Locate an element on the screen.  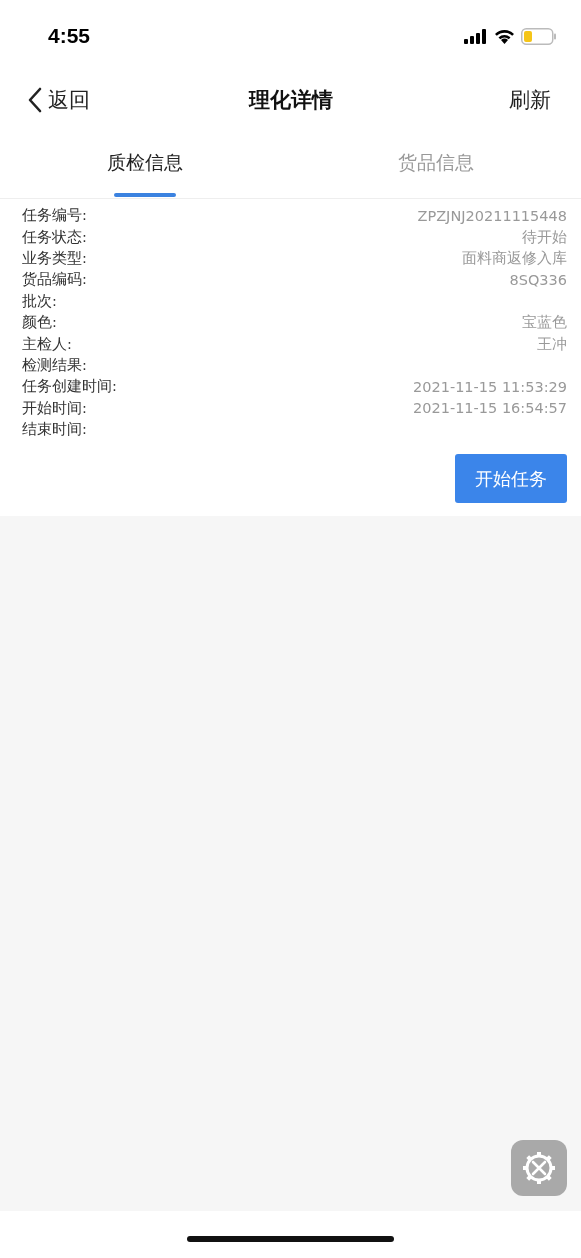
signal-icon is located at coordinates (476, 36).